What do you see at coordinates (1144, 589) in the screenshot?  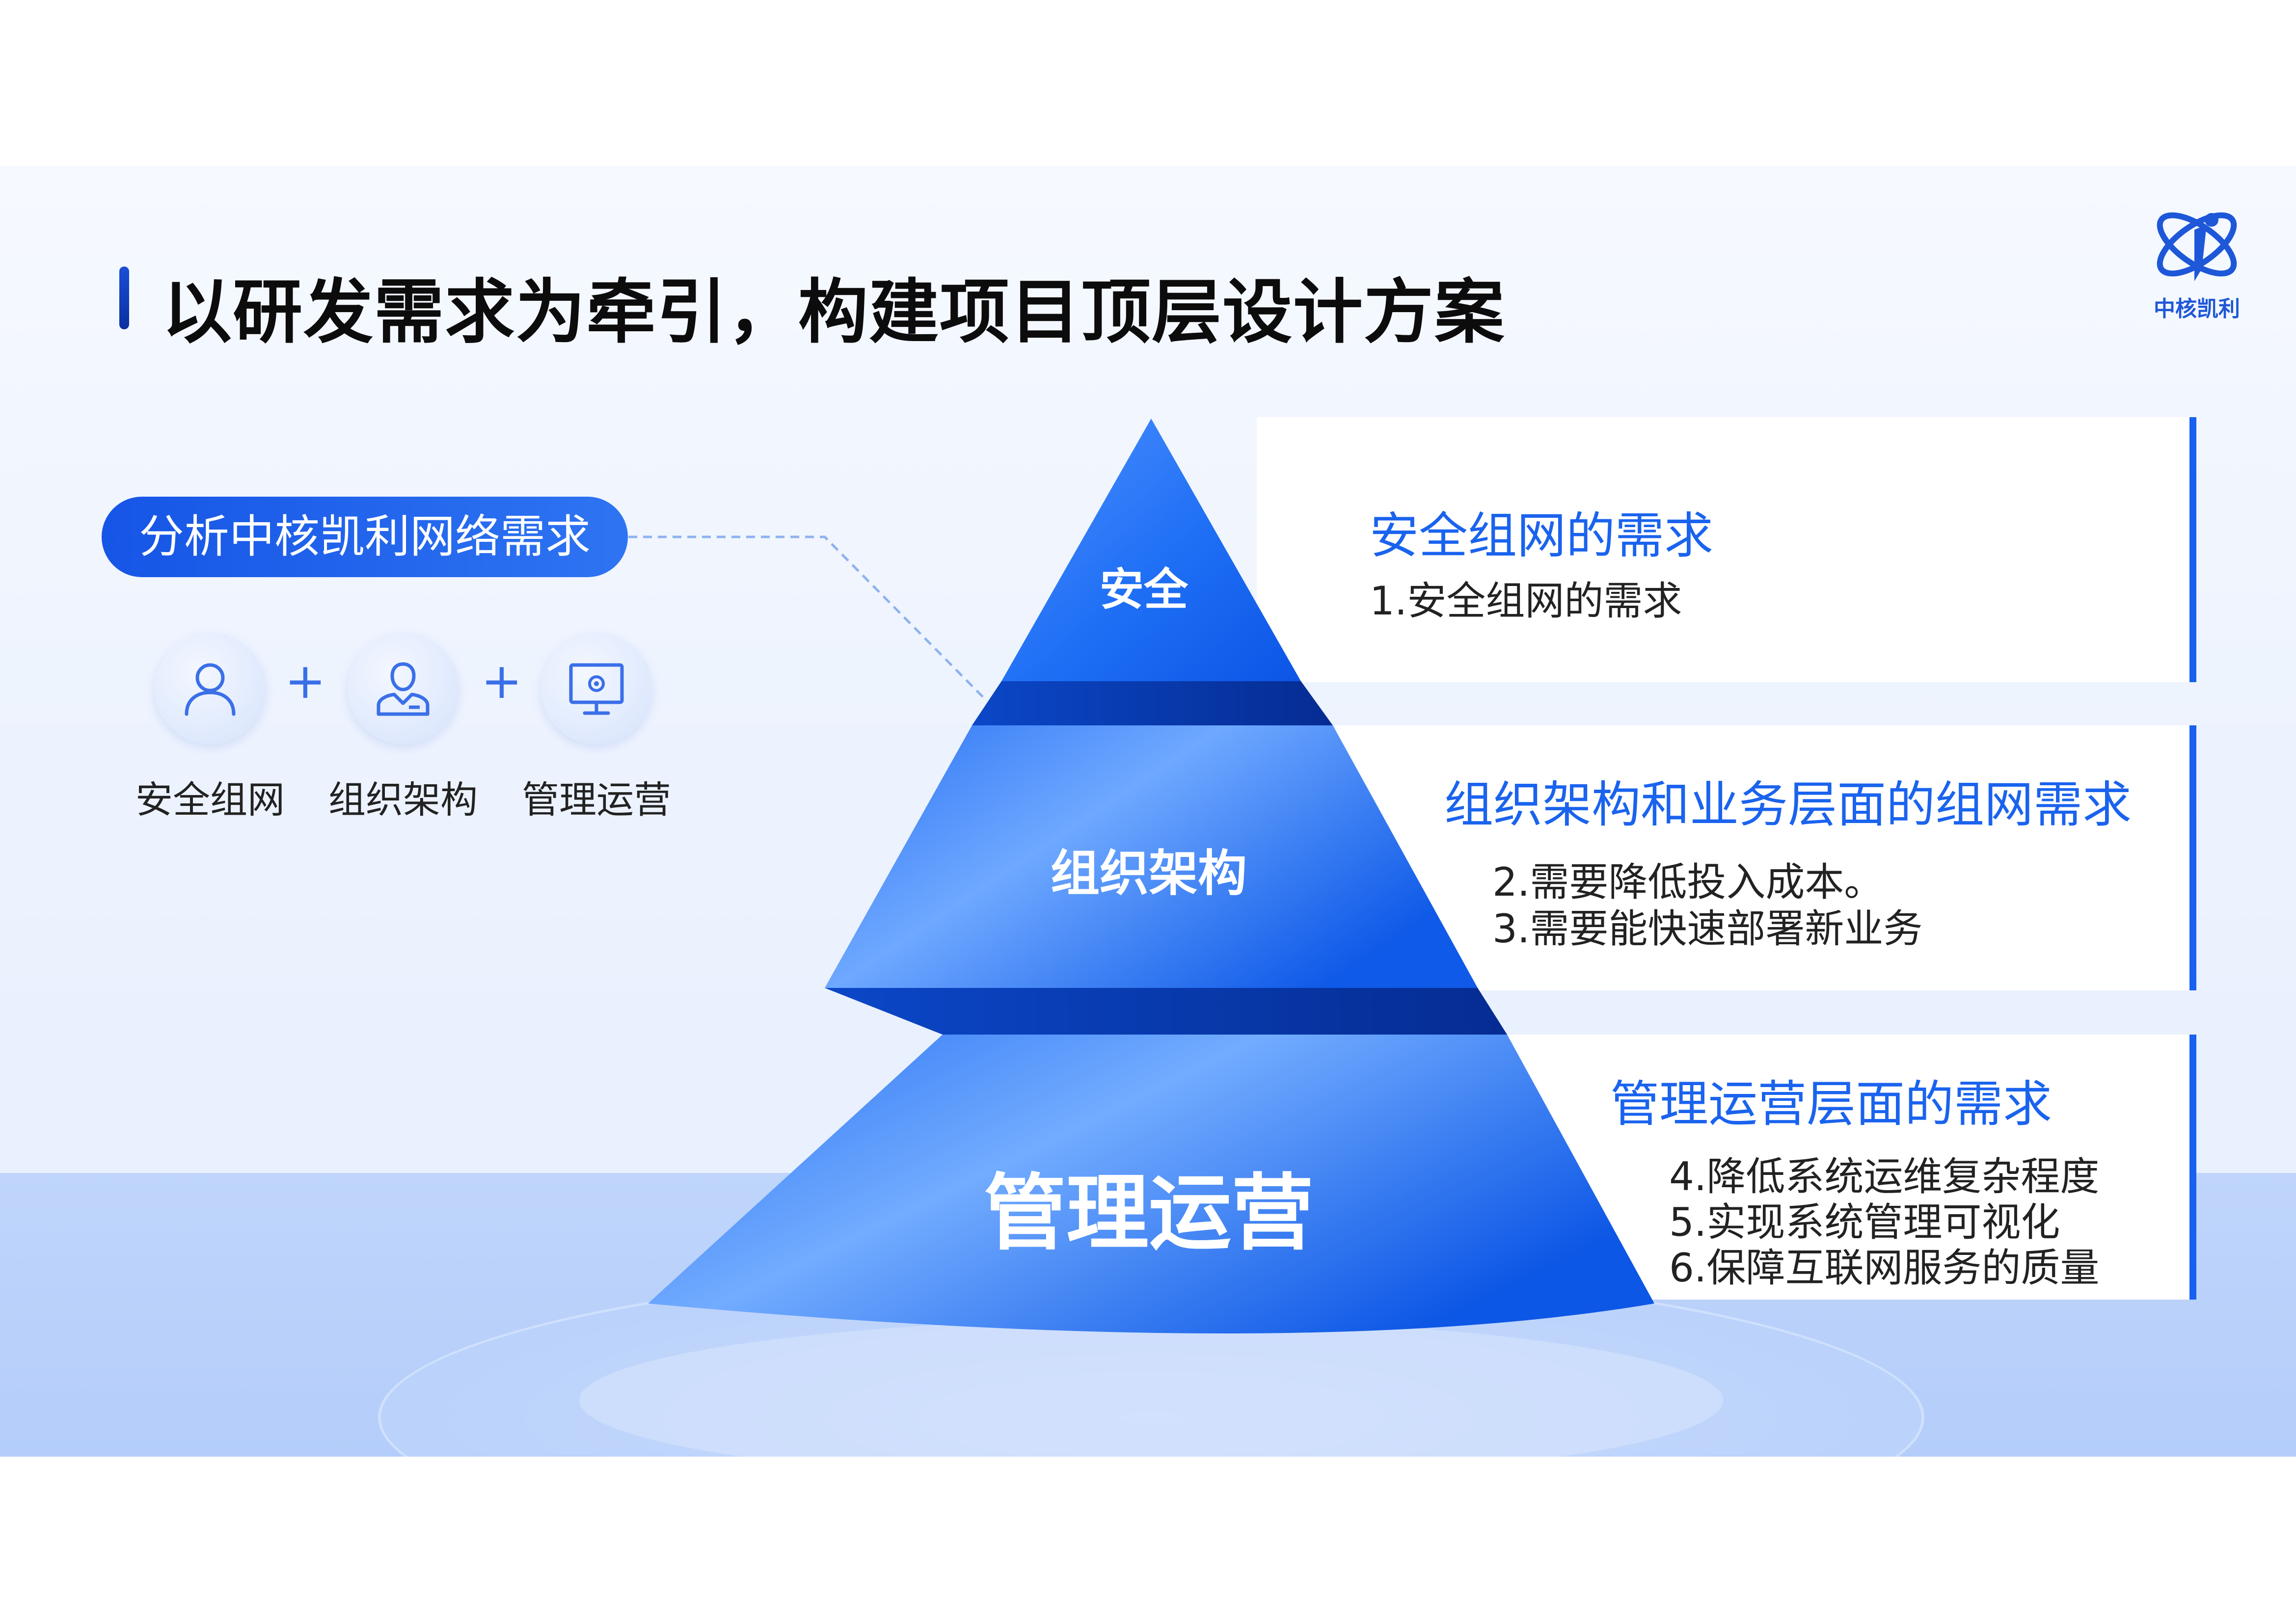 I see `tier-label-top: 安全` at bounding box center [1144, 589].